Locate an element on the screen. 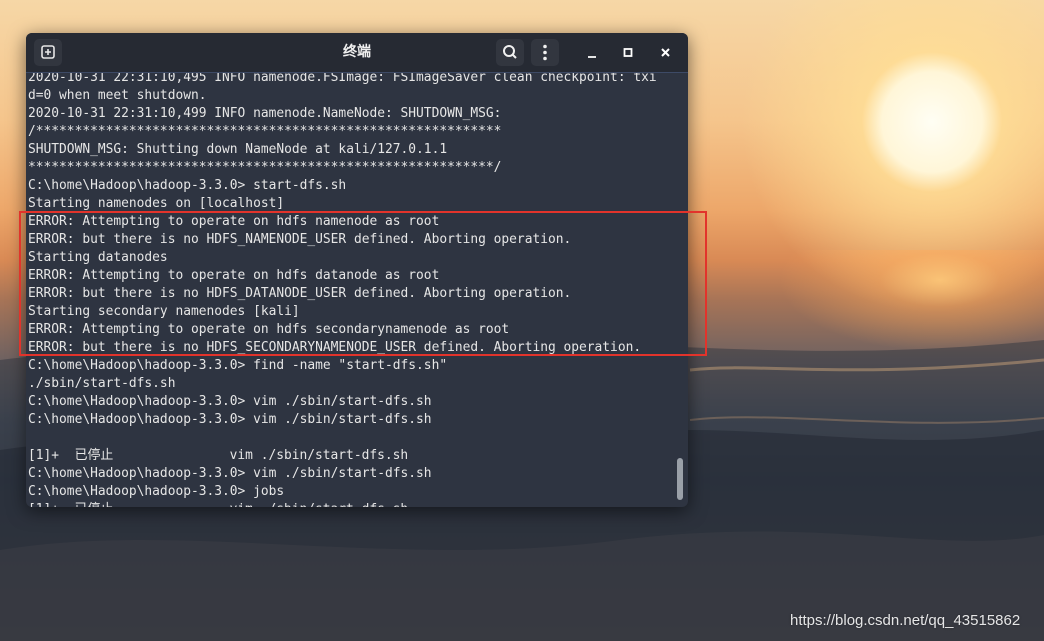 Image resolution: width=1044 pixels, height=641 pixels. search-icon is located at coordinates (510, 52).